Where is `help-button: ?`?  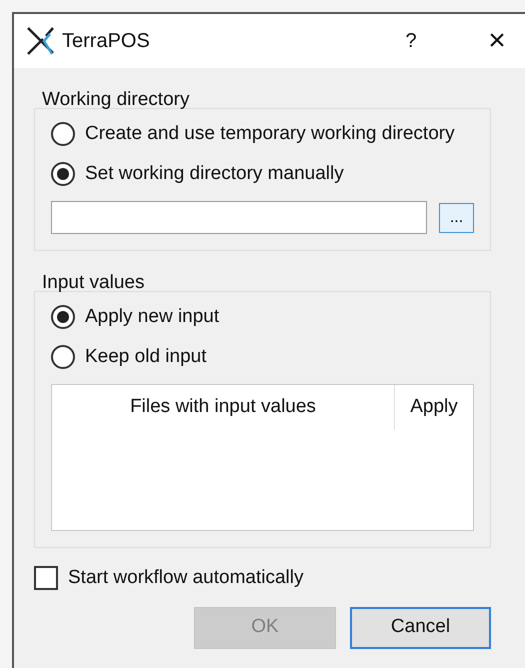
help-button: ? is located at coordinates (411, 41).